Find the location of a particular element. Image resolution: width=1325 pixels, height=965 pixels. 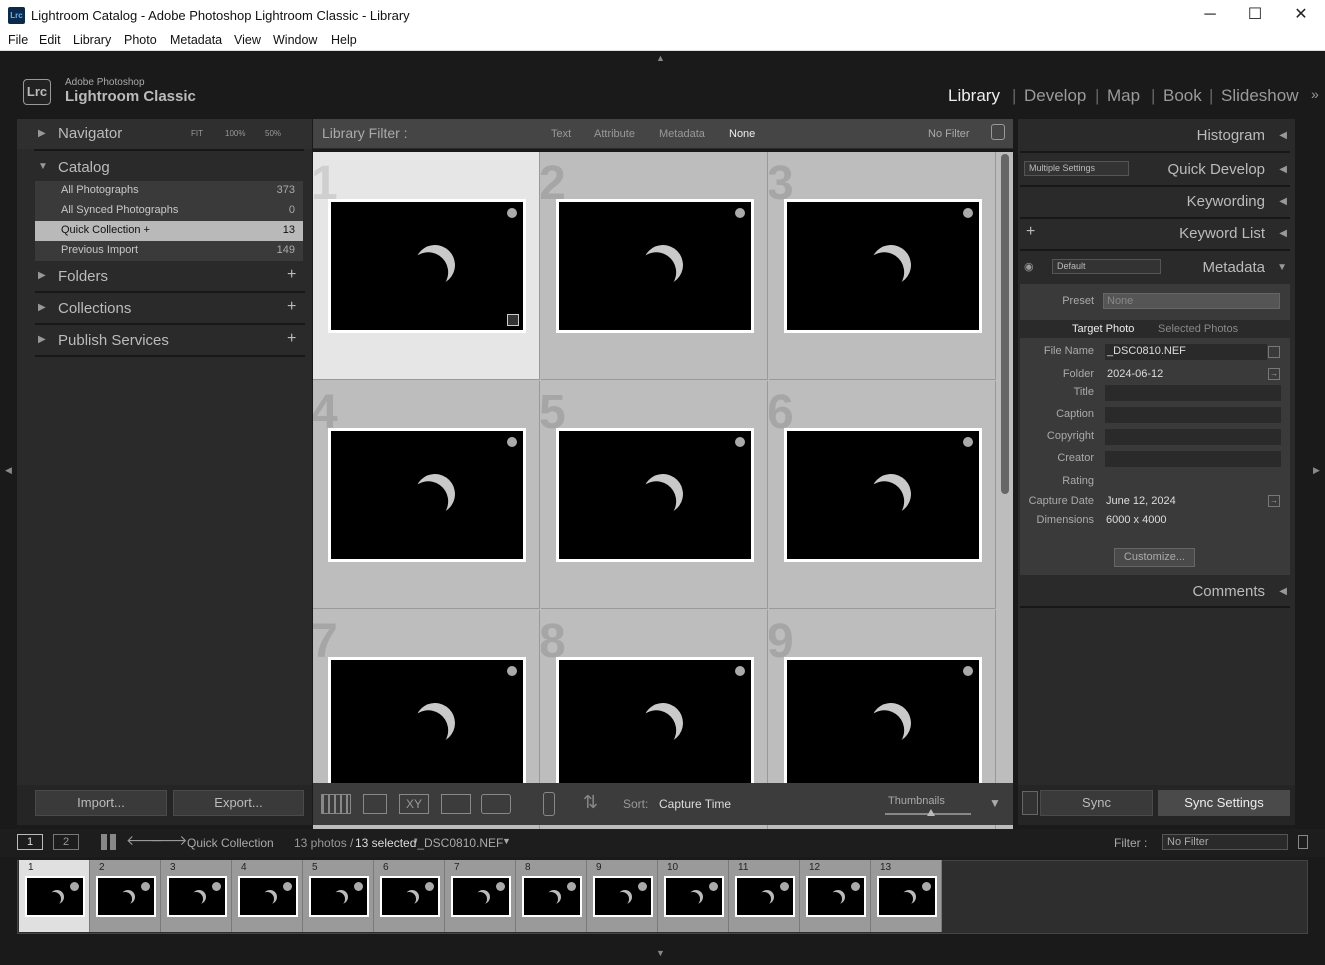

filmstrip-cell: 1 is located at coordinates (54, 896).